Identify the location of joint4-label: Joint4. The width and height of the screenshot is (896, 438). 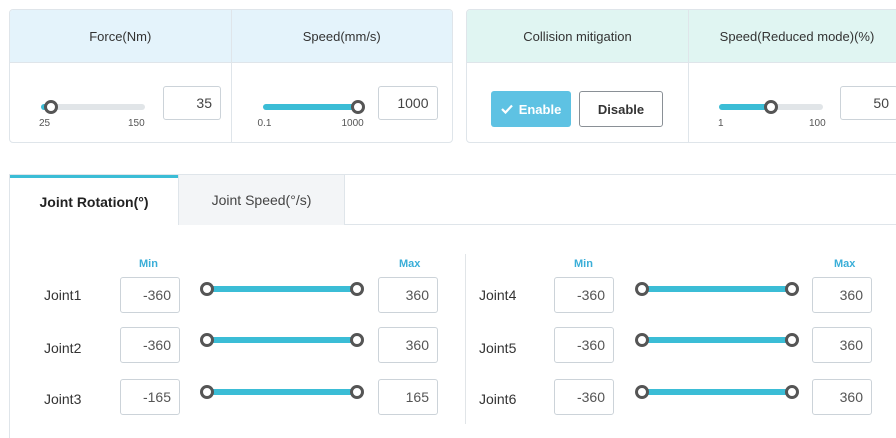
(498, 295).